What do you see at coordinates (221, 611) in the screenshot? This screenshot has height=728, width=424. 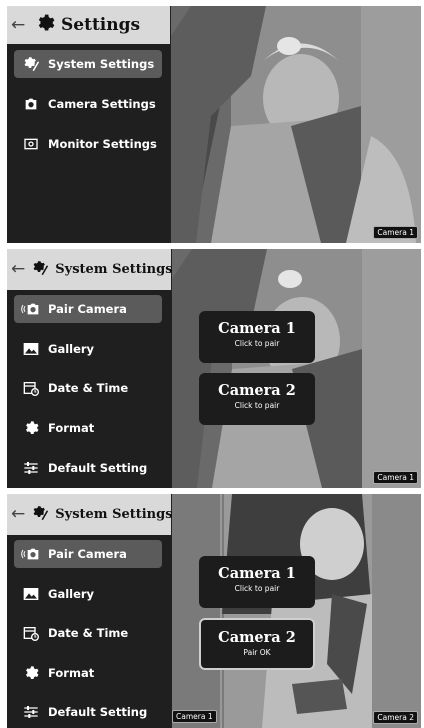 I see `split-view-divider` at bounding box center [221, 611].